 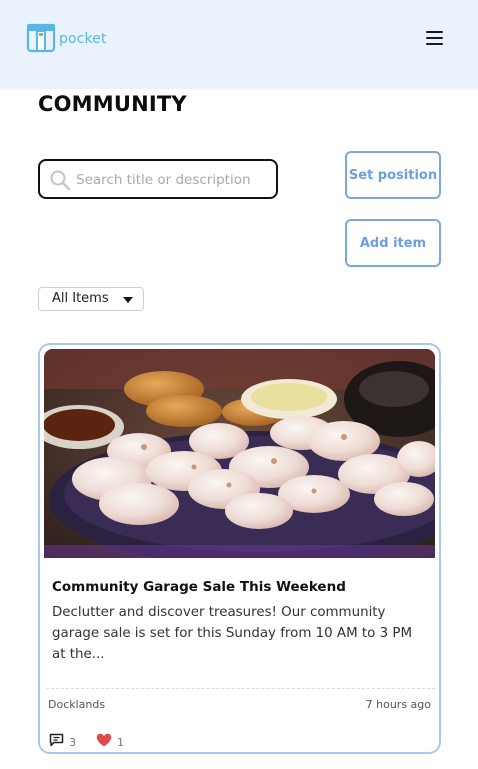 I want to click on like-count: 1, so click(x=120, y=742).